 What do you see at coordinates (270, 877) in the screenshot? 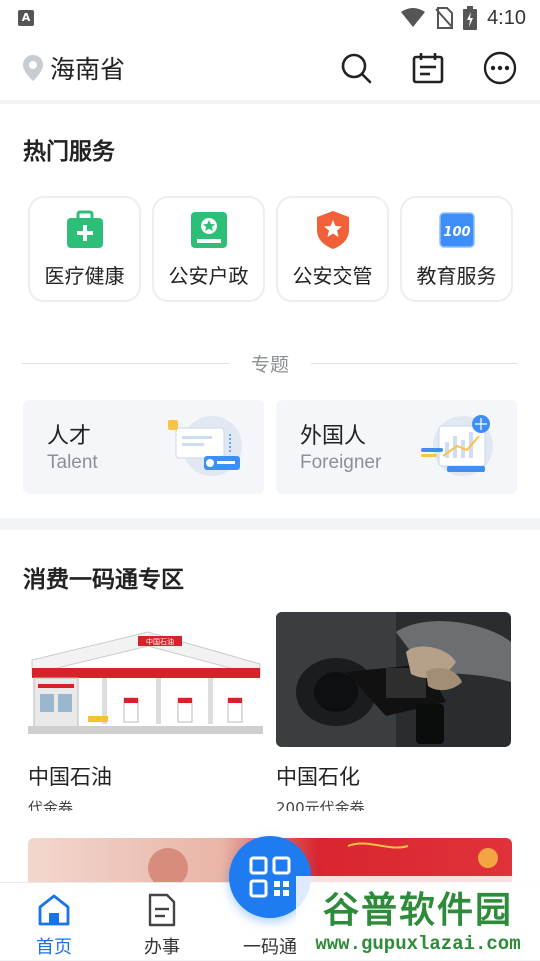
I see `qr-code-icon` at bounding box center [270, 877].